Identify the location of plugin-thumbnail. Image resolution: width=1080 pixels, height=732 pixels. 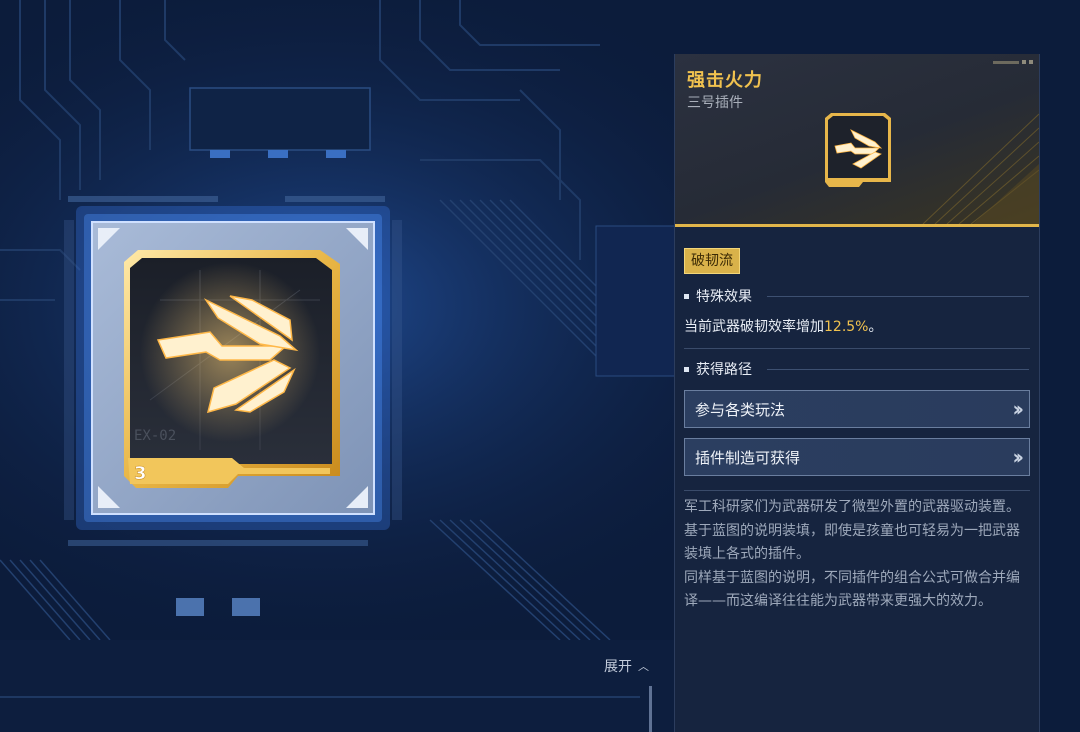
(858, 150).